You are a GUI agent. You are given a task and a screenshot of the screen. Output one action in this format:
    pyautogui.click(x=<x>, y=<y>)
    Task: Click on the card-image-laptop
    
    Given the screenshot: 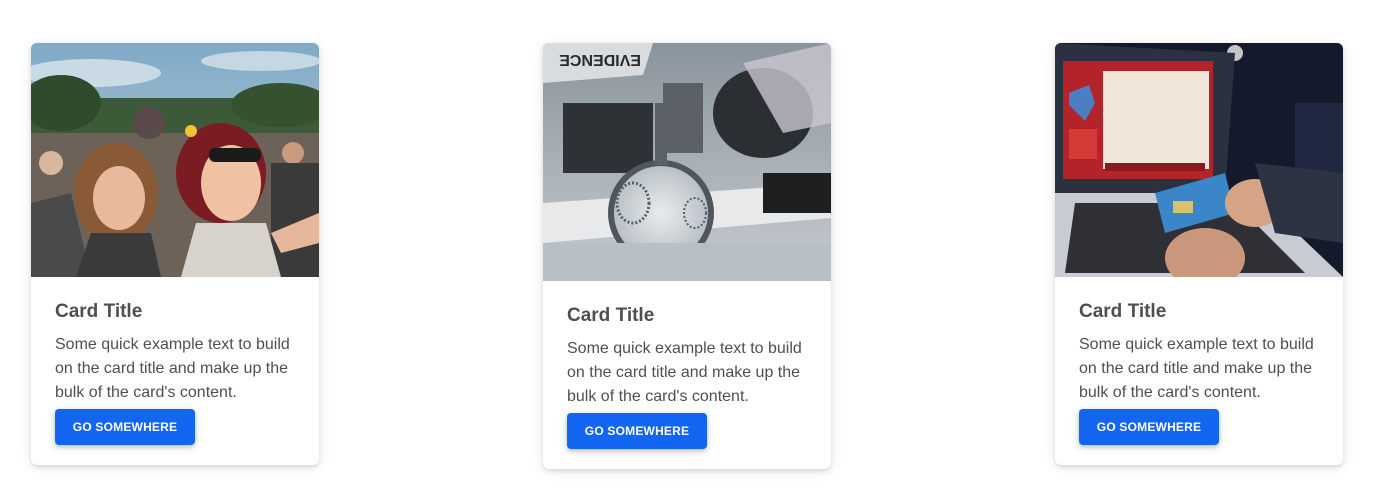 What is the action you would take?
    pyautogui.click(x=1199, y=160)
    